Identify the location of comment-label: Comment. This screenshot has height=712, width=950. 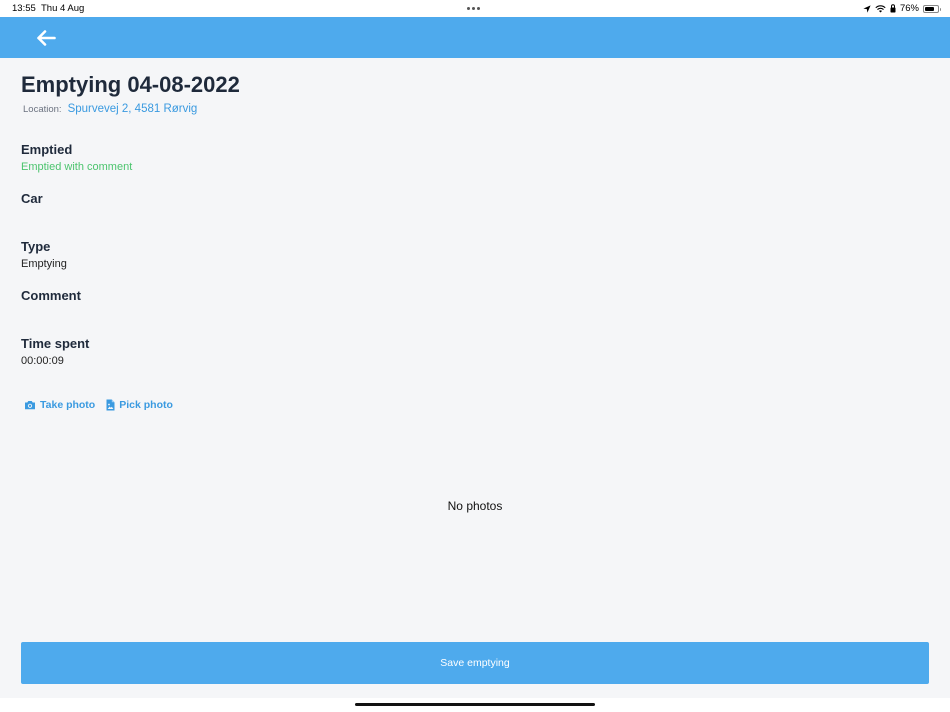
(51, 295).